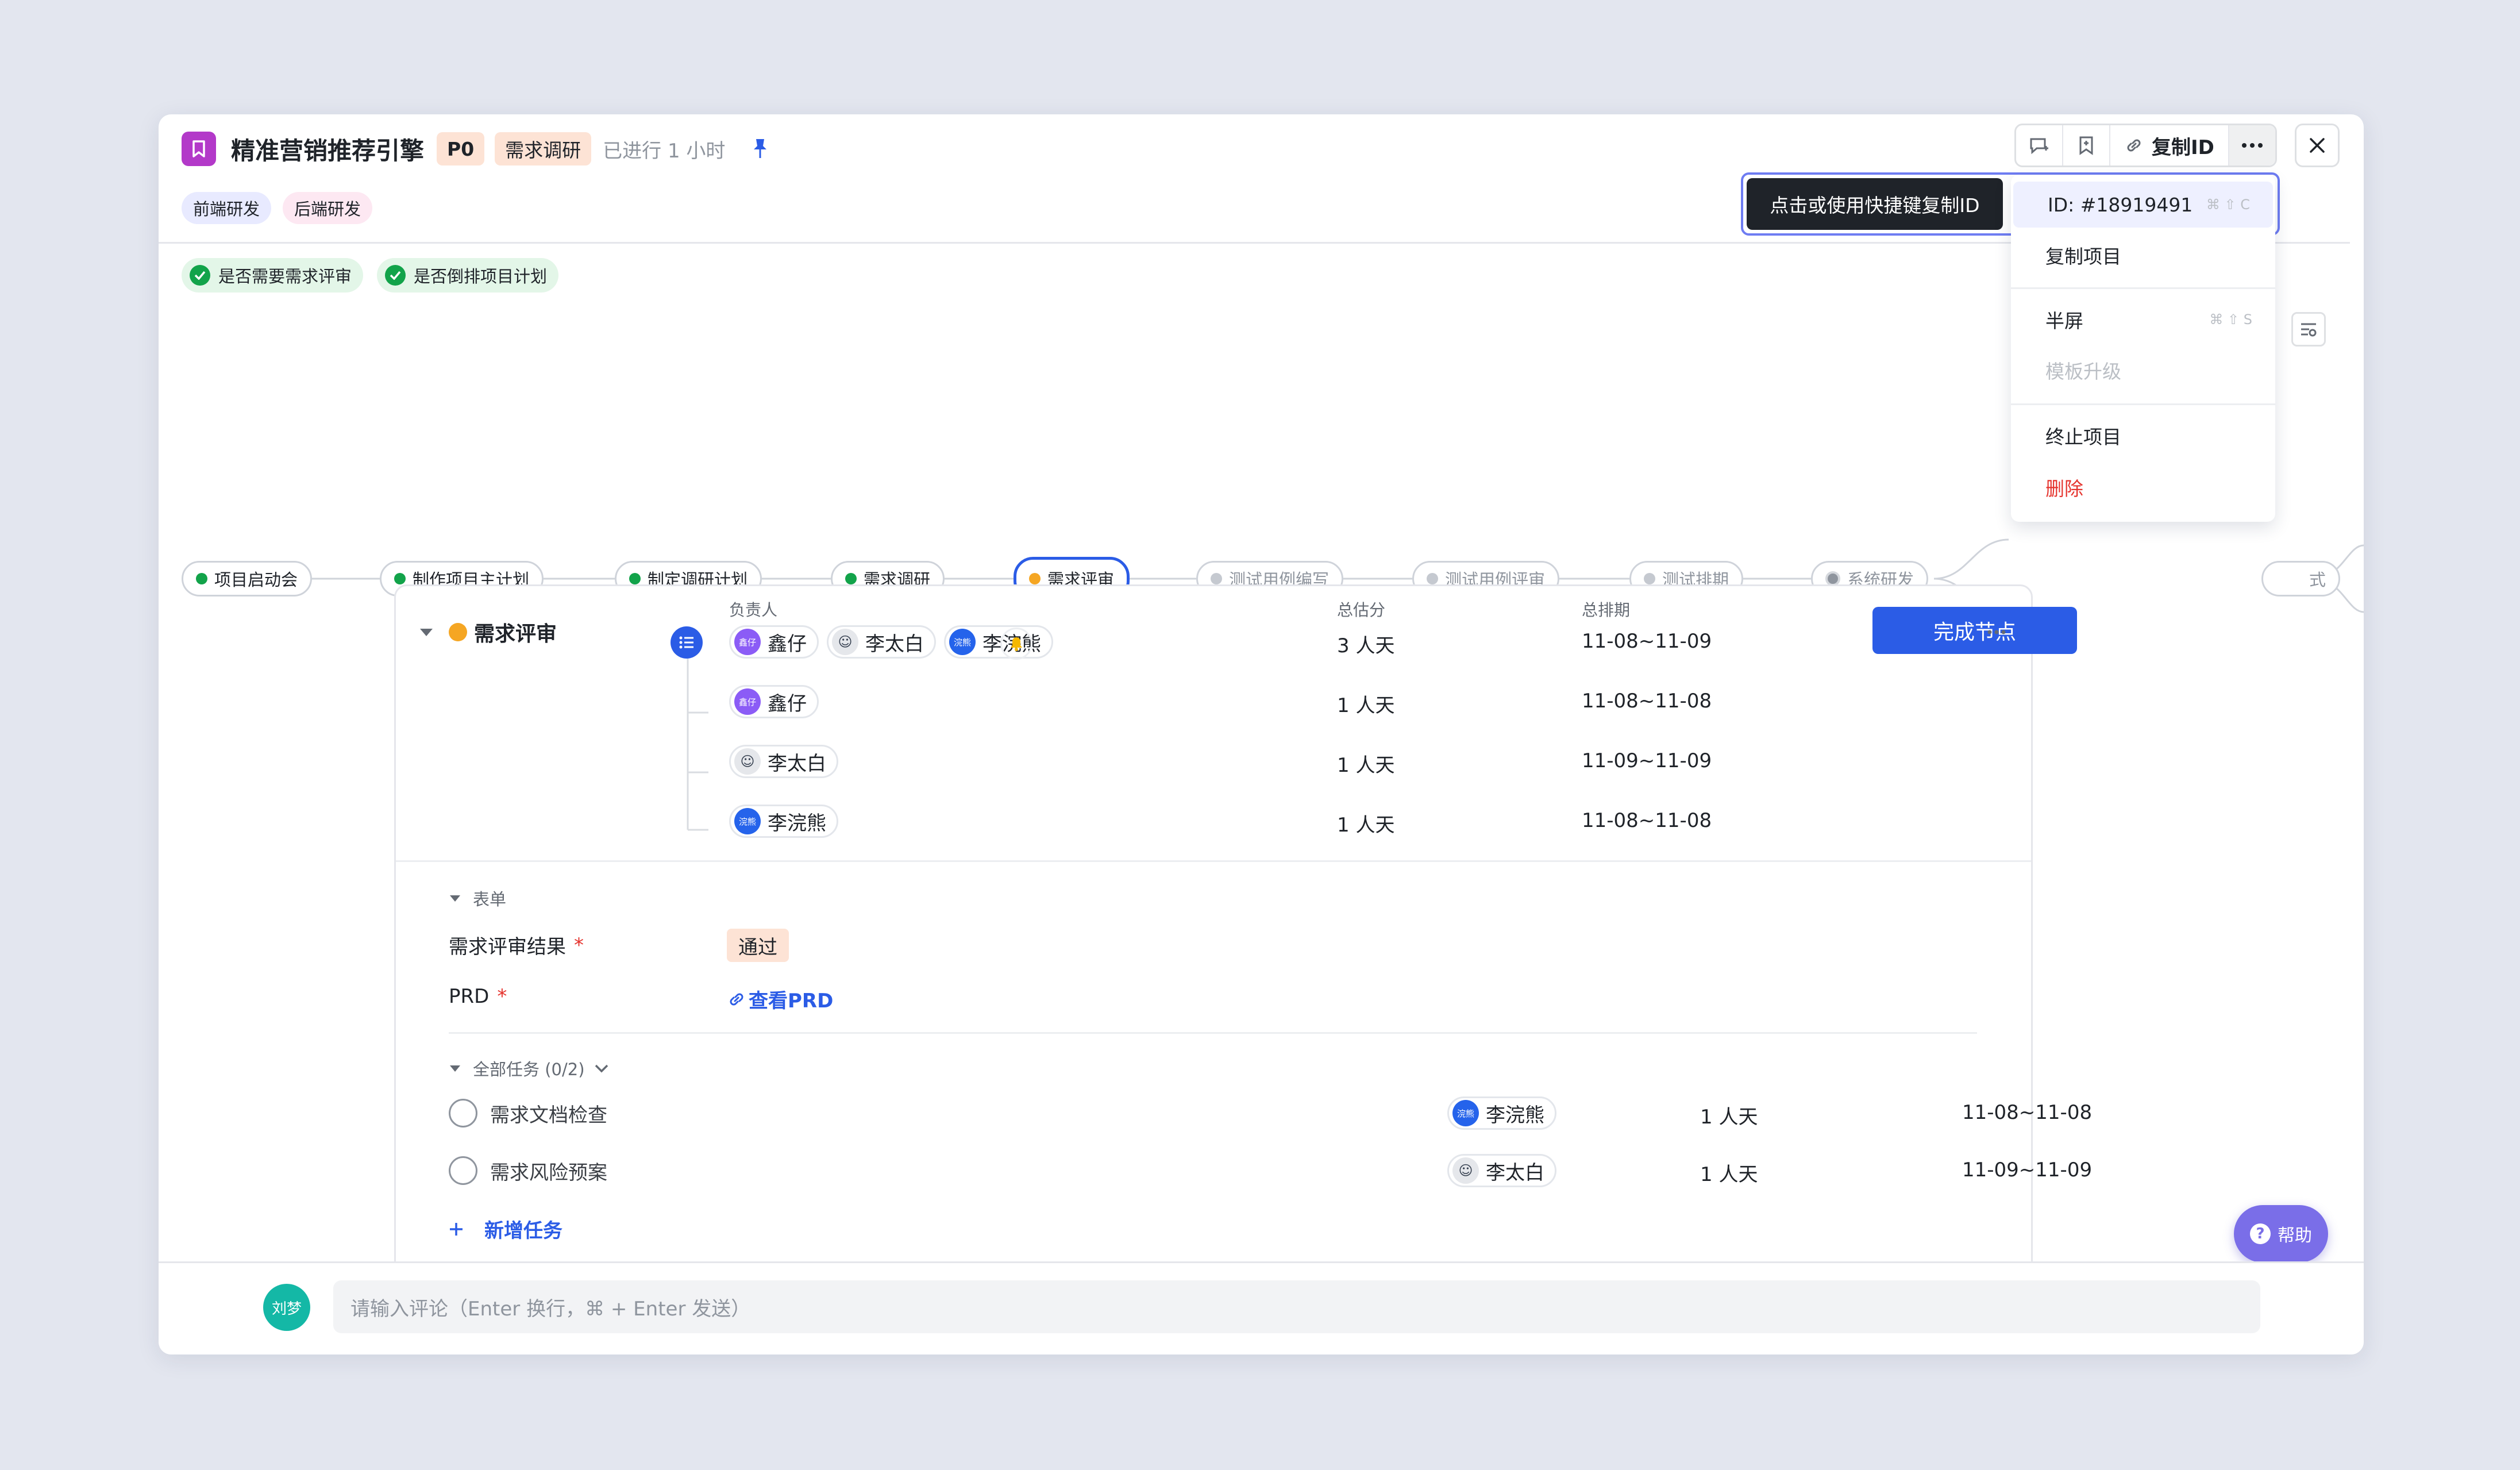 The image size is (2520, 1470). I want to click on menu-item-copy-id: ID: #18919491 ⌘ ⇧ C, so click(2143, 205).